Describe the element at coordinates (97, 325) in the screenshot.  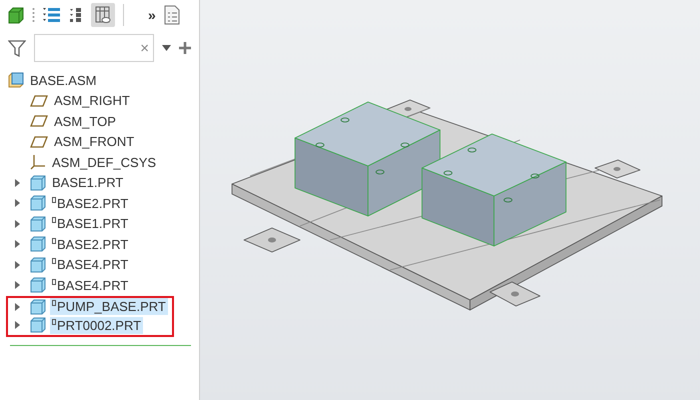
I see `tree-item: PRT0002.PRT` at that location.